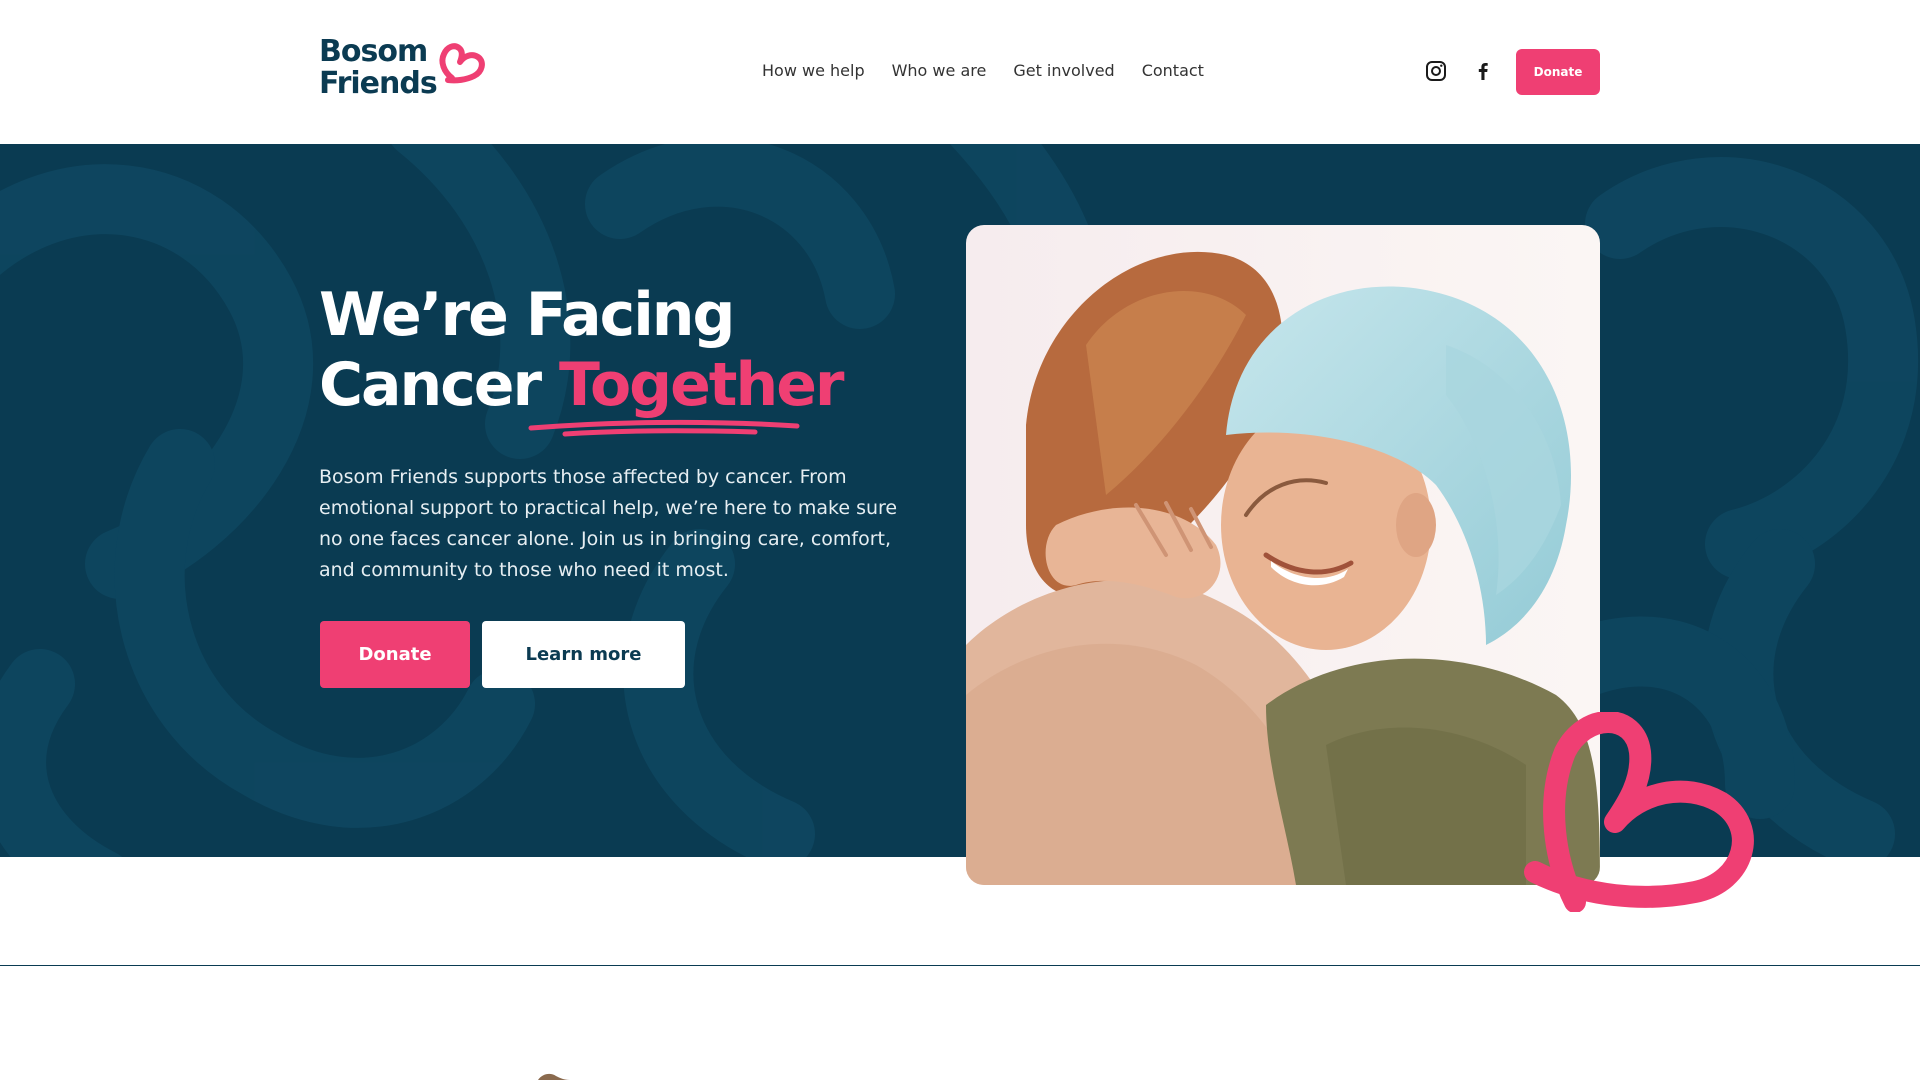  I want to click on next-section-image-peek, so click(554, 1076).